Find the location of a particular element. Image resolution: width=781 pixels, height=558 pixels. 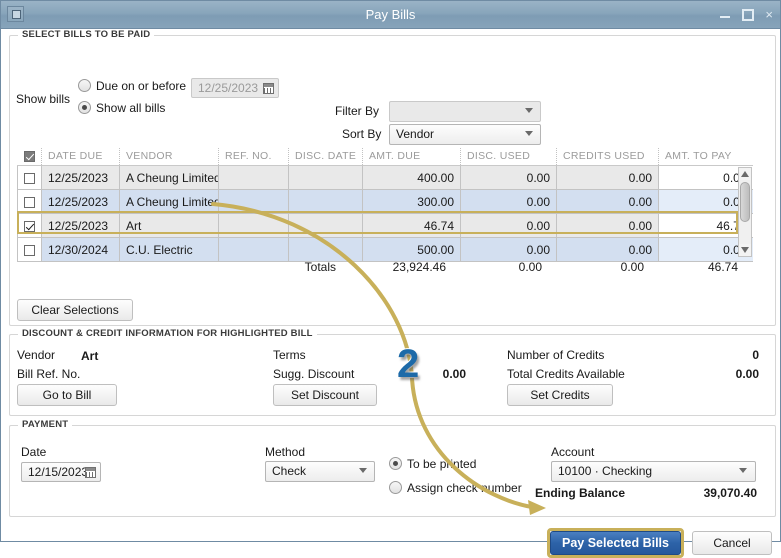

scrollbar-thumb is located at coordinates (745, 202).